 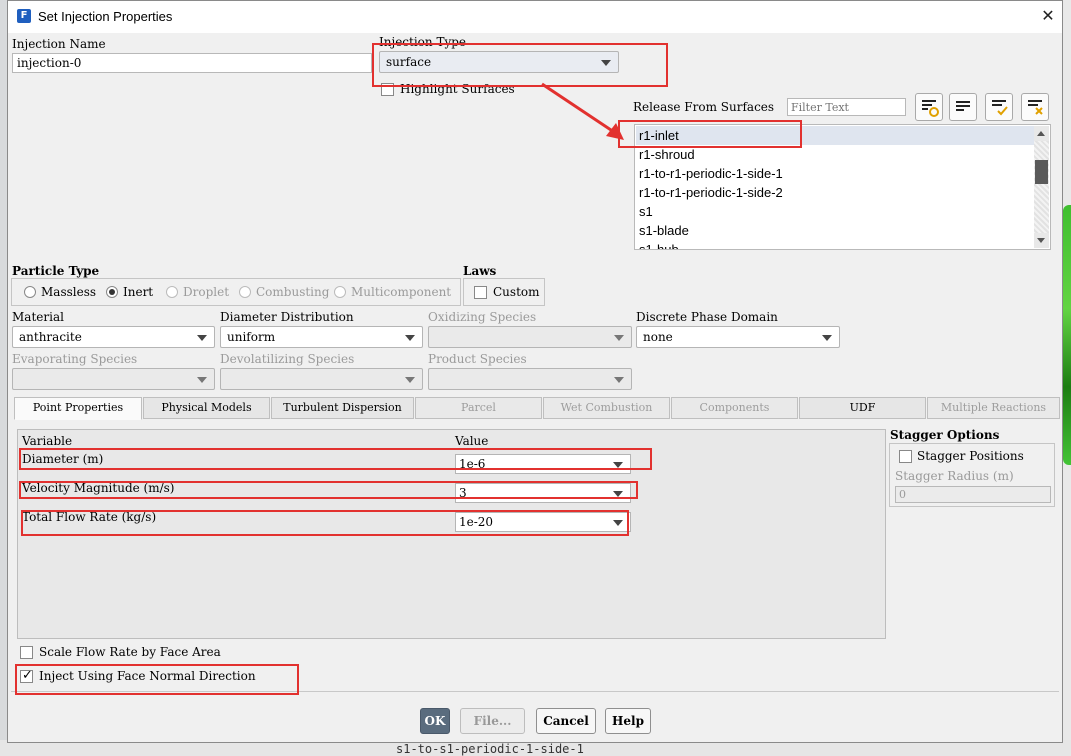 I want to click on list-selection-highlight, so click(x=835, y=135).